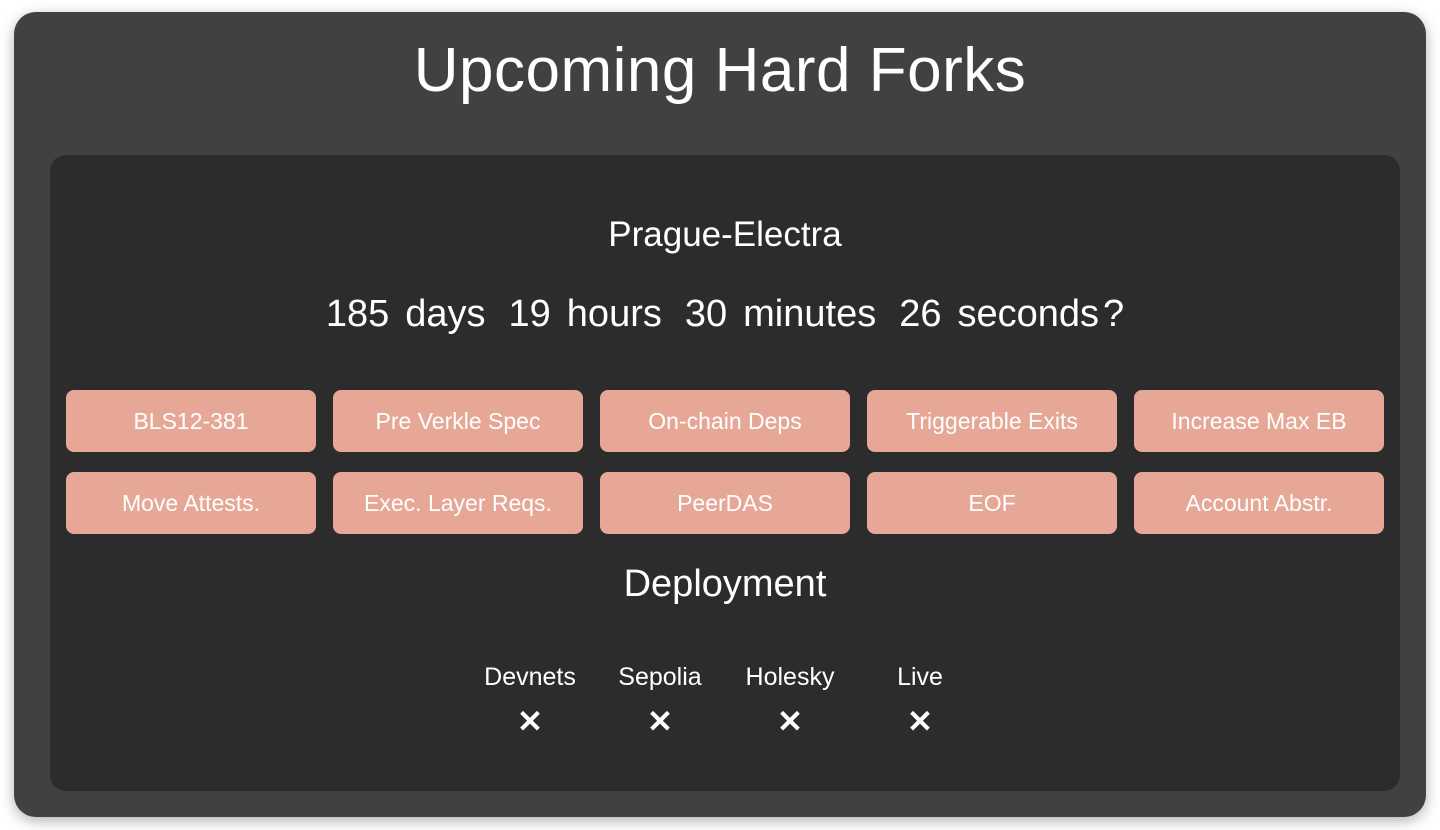 This screenshot has height=830, width=1440. I want to click on feature-tag: Increase Max EB, so click(1259, 421).